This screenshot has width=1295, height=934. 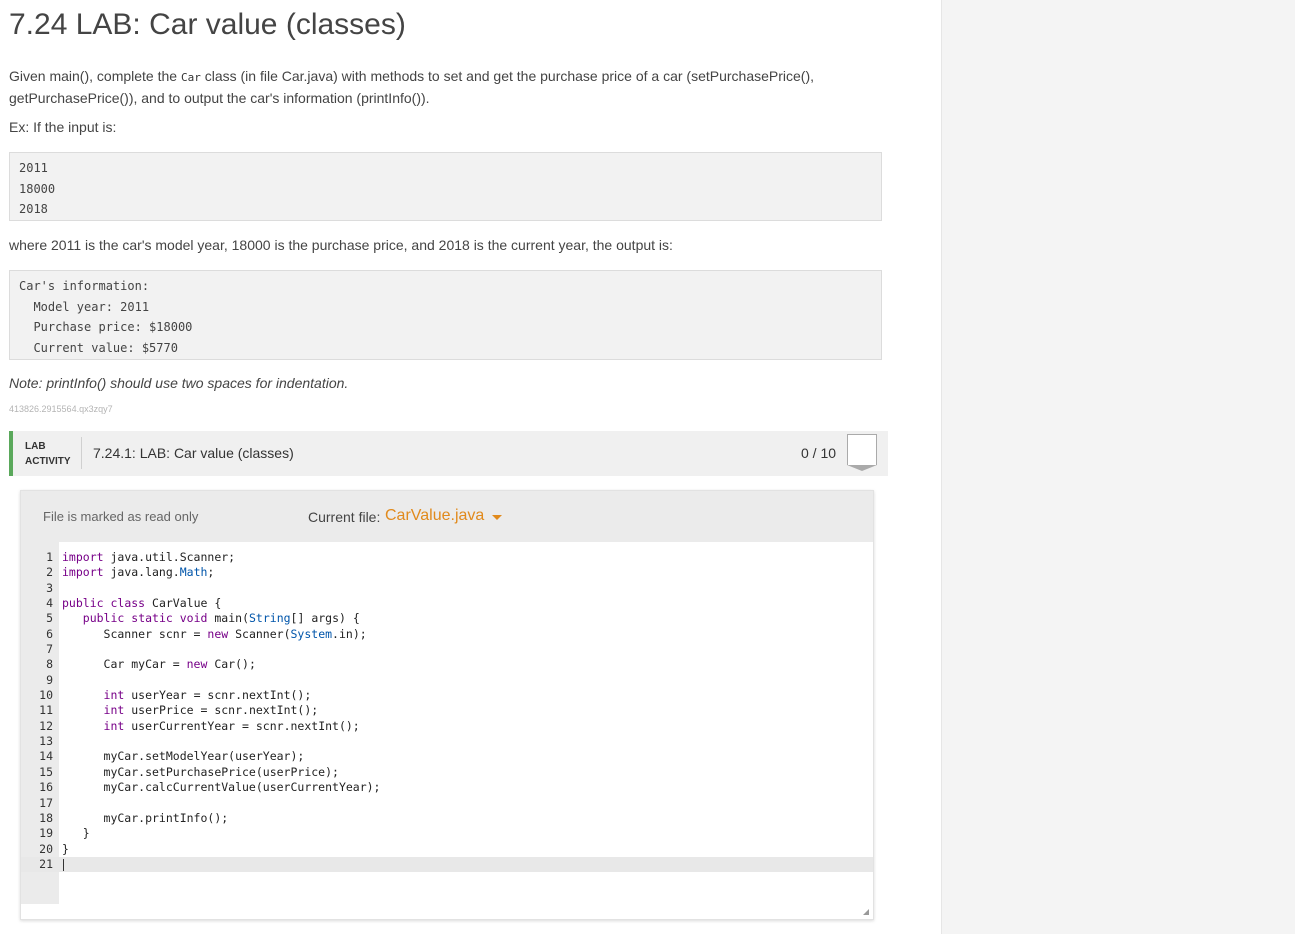 What do you see at coordinates (149, 557) in the screenshot?
I see `code-text: import java.util.Scanner;` at bounding box center [149, 557].